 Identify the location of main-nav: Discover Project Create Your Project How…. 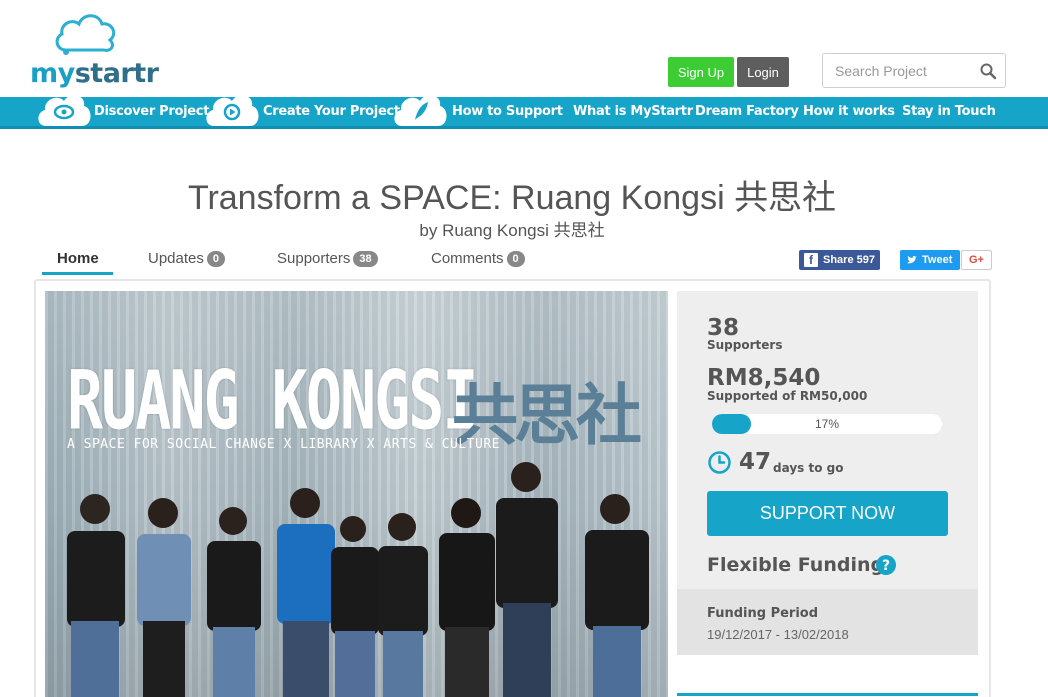
(524, 112).